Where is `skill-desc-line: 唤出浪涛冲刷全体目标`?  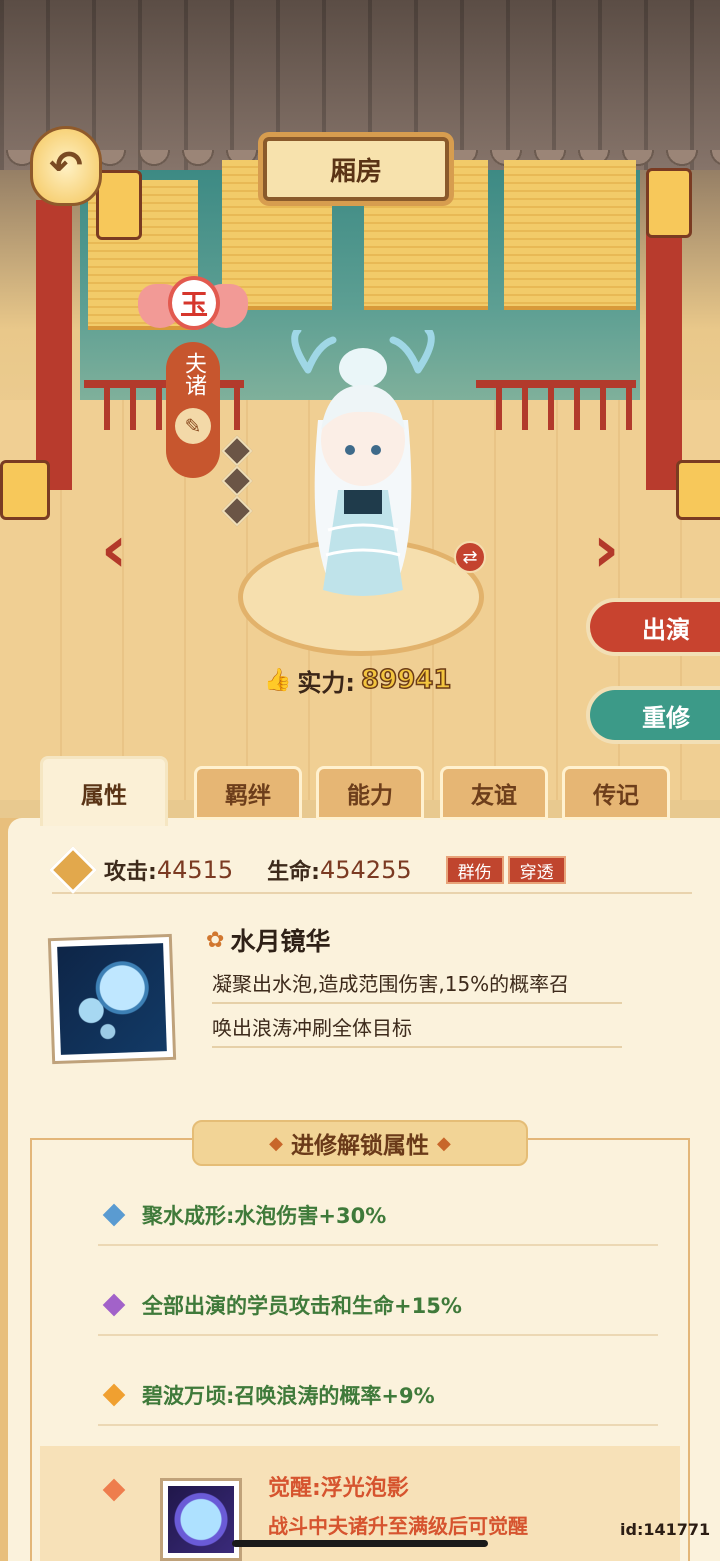
skill-desc-line: 唤出浪涛冲刷全体目标 is located at coordinates (417, 1027).